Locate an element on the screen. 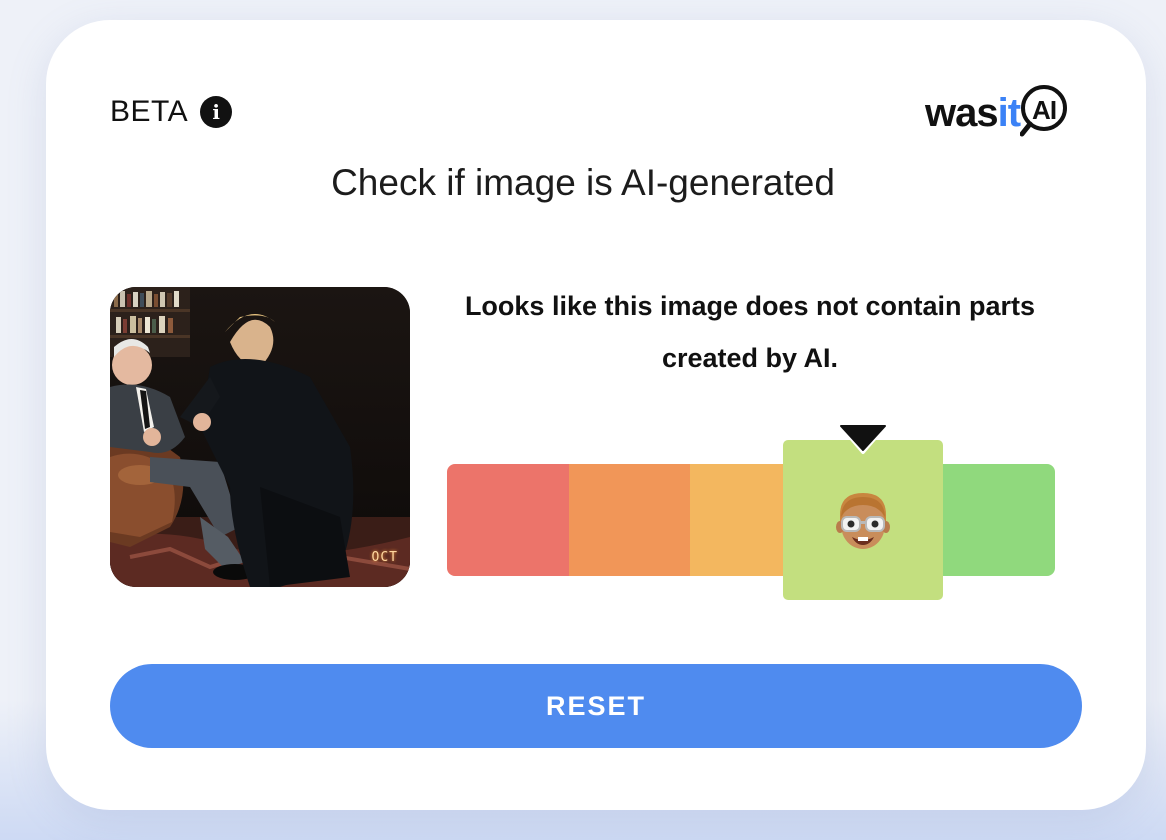 Image resolution: width=1166 pixels, height=840 pixels. beta-badge: BETA i is located at coordinates (171, 112).